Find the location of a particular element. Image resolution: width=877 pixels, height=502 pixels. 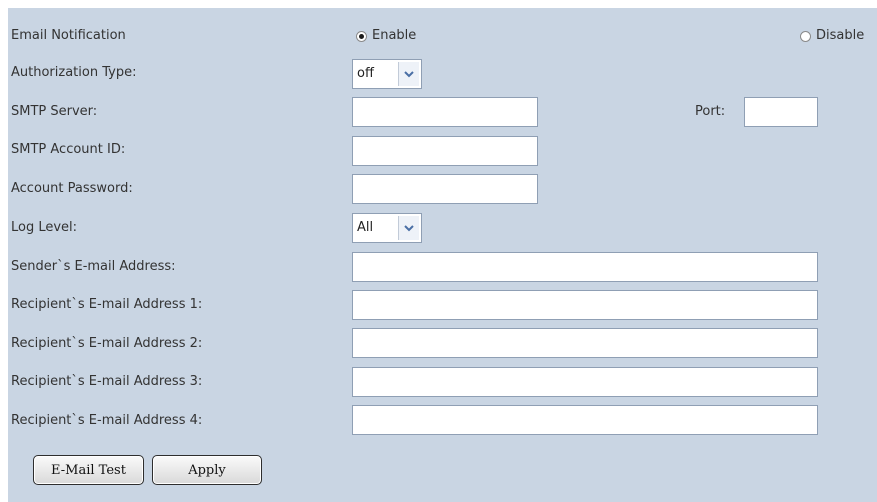

port-input is located at coordinates (781, 112).